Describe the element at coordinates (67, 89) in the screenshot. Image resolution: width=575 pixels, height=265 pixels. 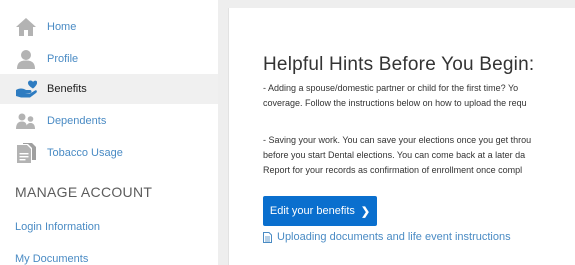
I see `sidebar-item-label: Benefits` at that location.